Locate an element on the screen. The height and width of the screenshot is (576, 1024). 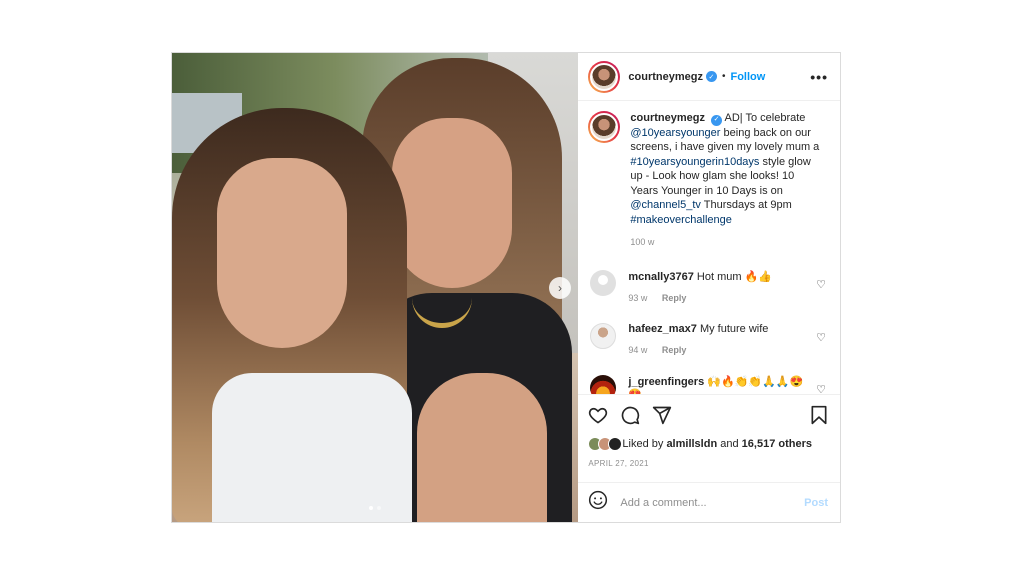
comment: mcnally3767 Hot mum 🔥👍 93 w Reply ♡ is located at coordinates (708, 286).